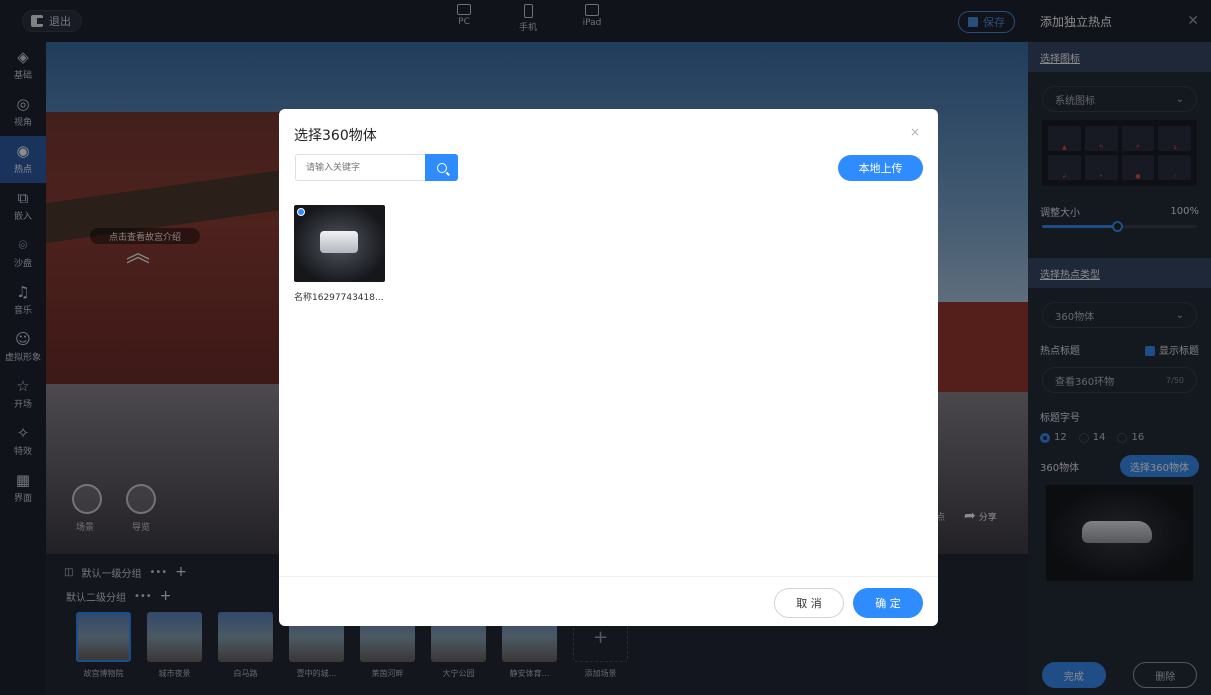 The image size is (1211, 695). Describe the element at coordinates (880, 168) in the screenshot. I see `local-upload-button: 本地上传` at that location.